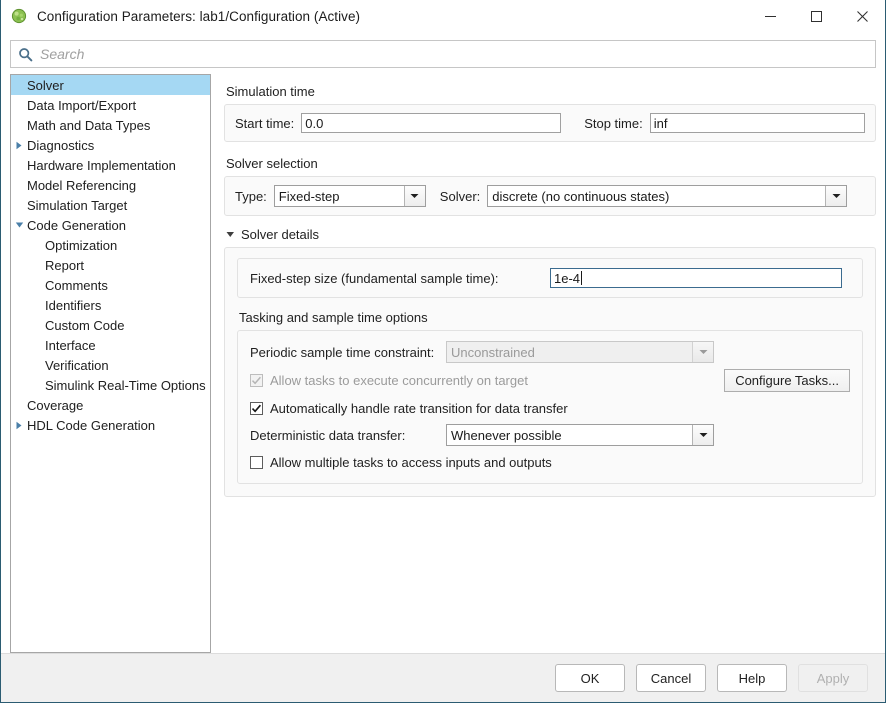  I want to click on periodic-value: Unconstrained, so click(493, 352).